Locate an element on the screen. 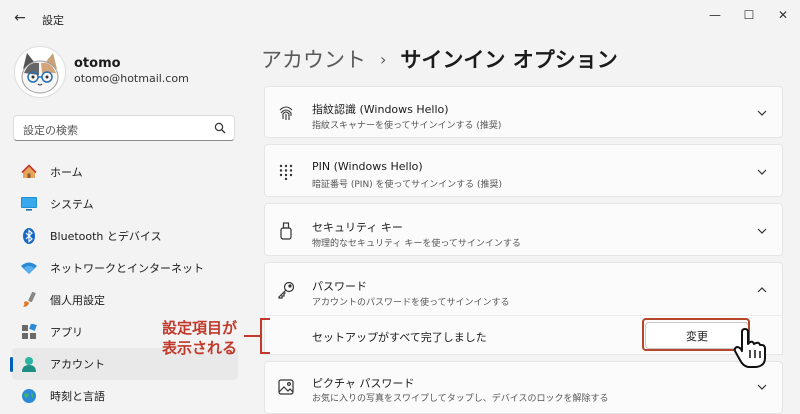  breadcrumb-parent: アカウント is located at coordinates (313, 59).